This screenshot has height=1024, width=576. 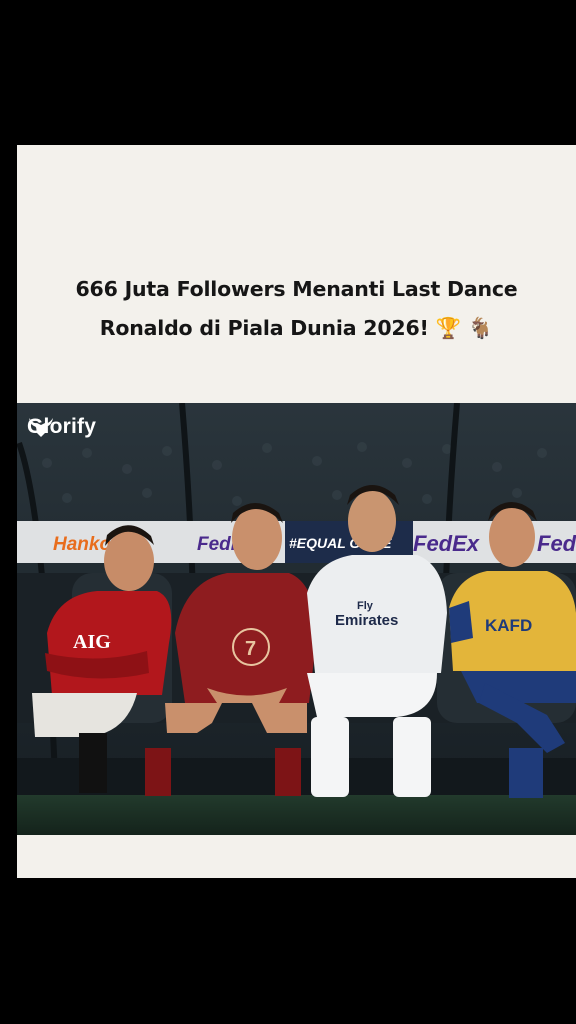 I want to click on jersey-sponsor-kafd: KAFD, so click(x=508, y=625).